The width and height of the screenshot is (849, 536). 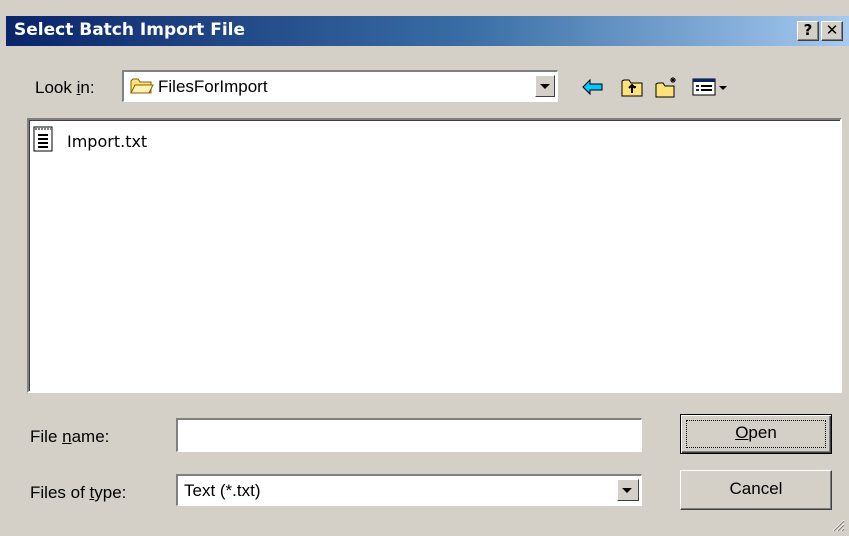 I want to click on look-in-value: FilesForImport, so click(x=213, y=86).